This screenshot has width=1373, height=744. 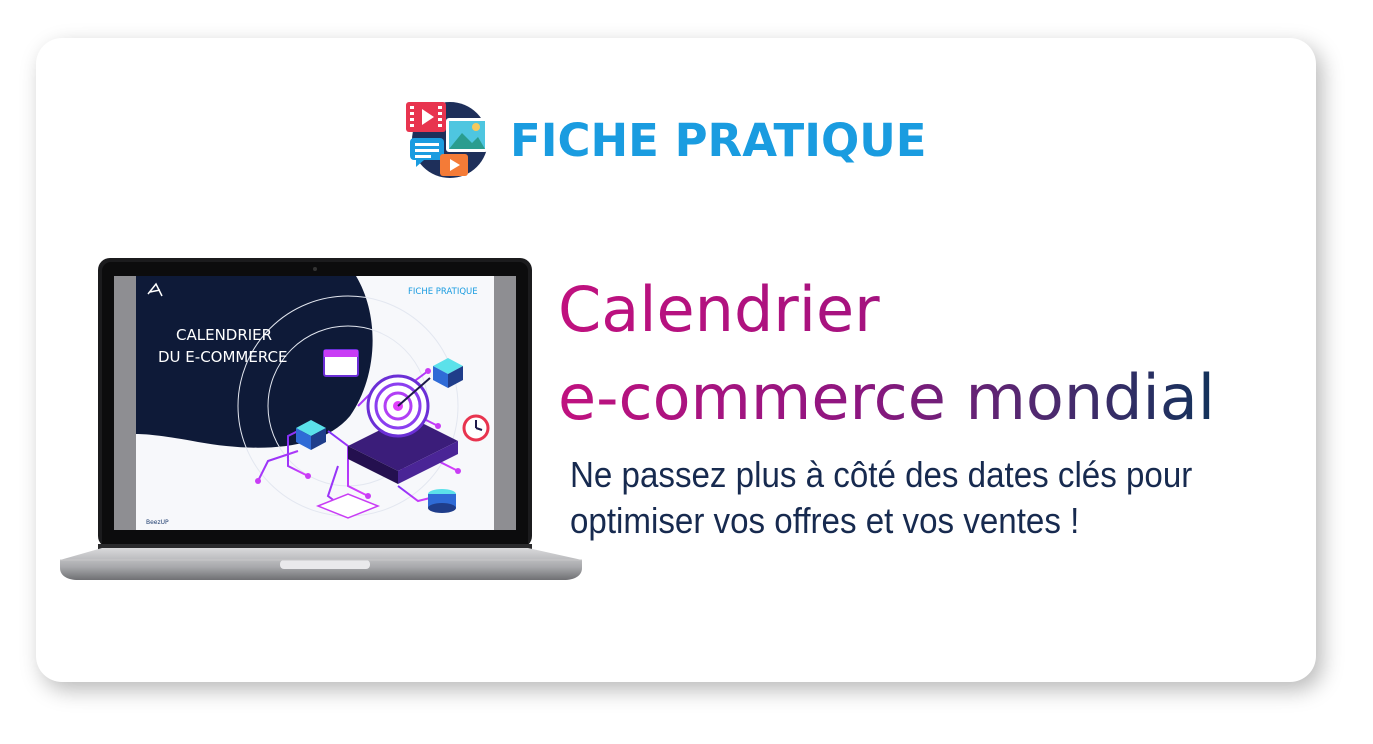 What do you see at coordinates (447, 140) in the screenshot?
I see `media-gallery-icon` at bounding box center [447, 140].